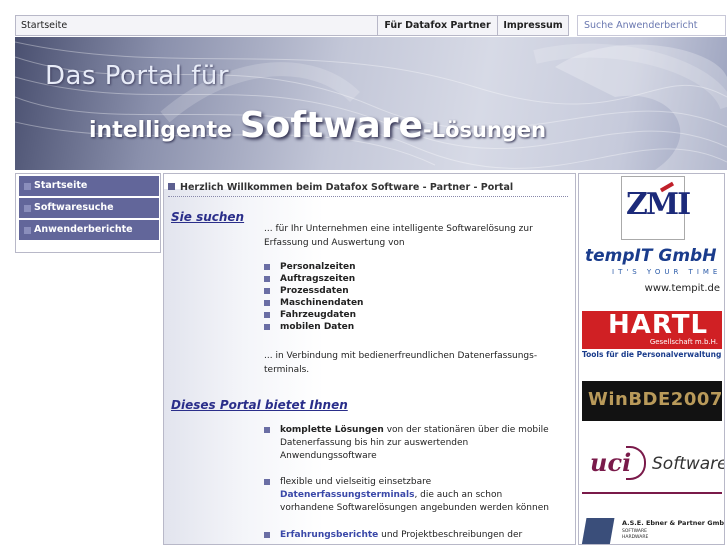  Describe the element at coordinates (651, 256) in the screenshot. I see `tempit-name: tempIT GmbH` at that location.